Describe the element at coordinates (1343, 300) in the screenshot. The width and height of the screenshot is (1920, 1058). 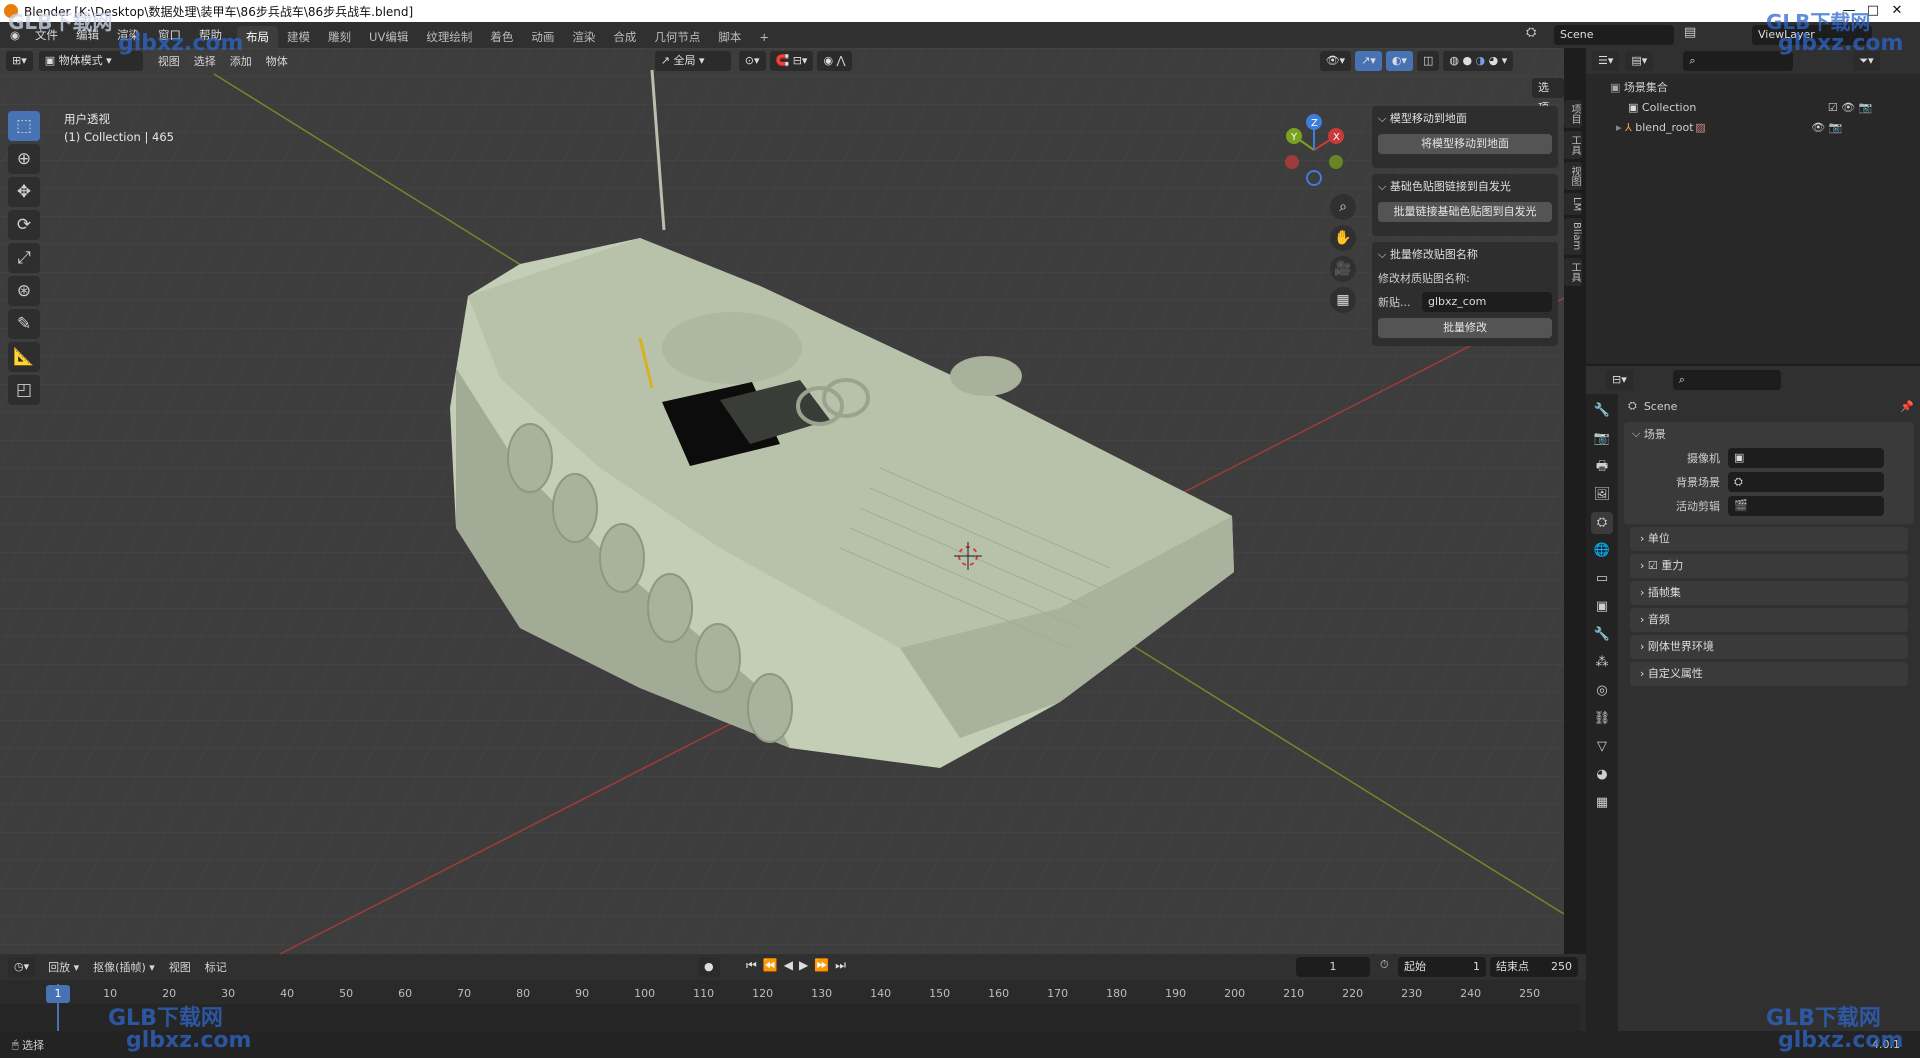
I see `perspective-grid-icon: ▦` at that location.